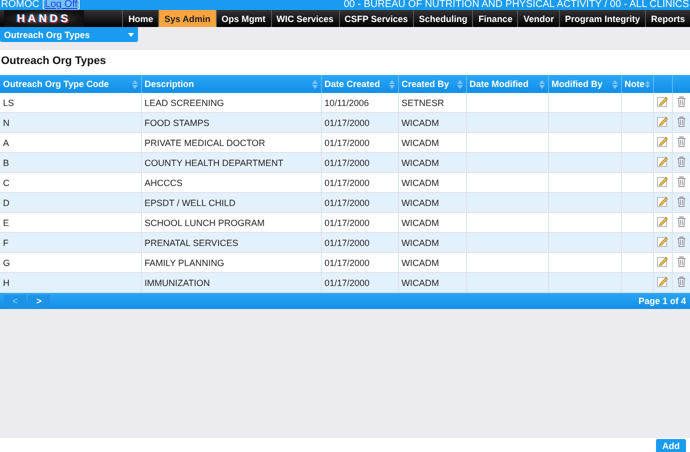  I want to click on nav-tab: CSFP Services, so click(375, 18).